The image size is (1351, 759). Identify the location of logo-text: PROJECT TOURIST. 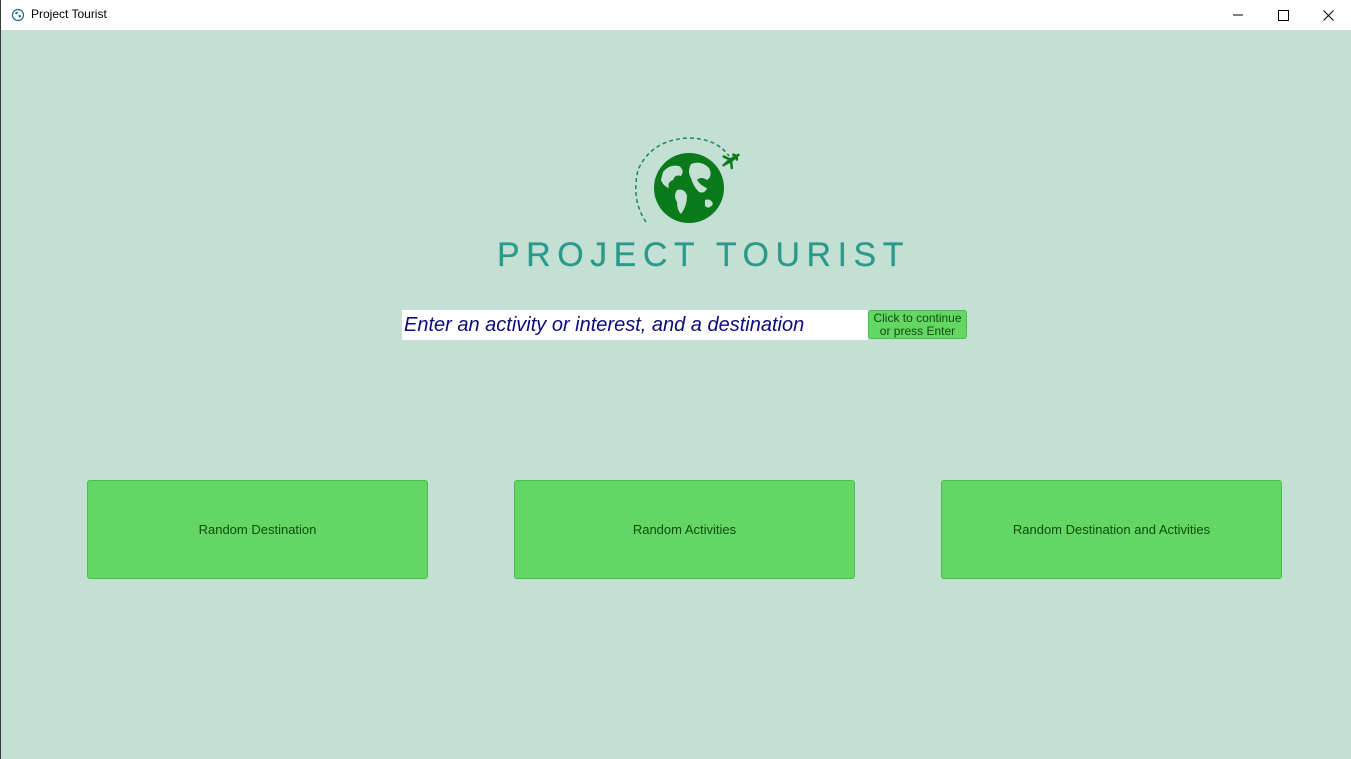
(703, 255).